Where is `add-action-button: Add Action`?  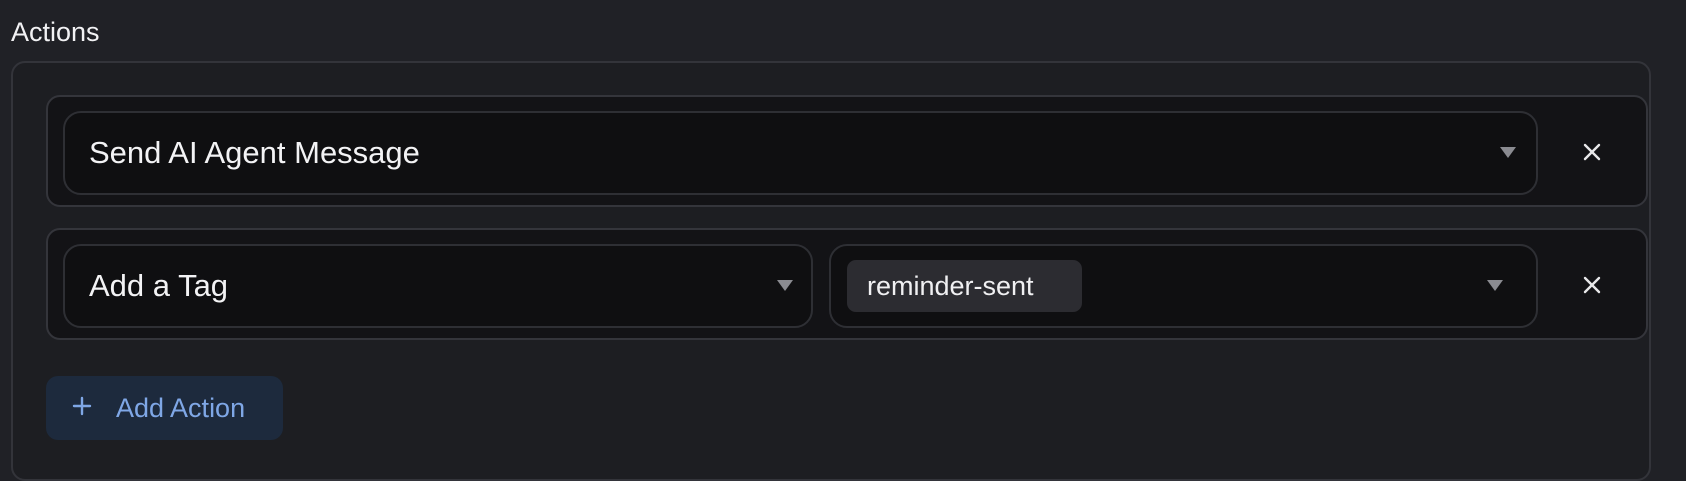
add-action-button: Add Action is located at coordinates (164, 408).